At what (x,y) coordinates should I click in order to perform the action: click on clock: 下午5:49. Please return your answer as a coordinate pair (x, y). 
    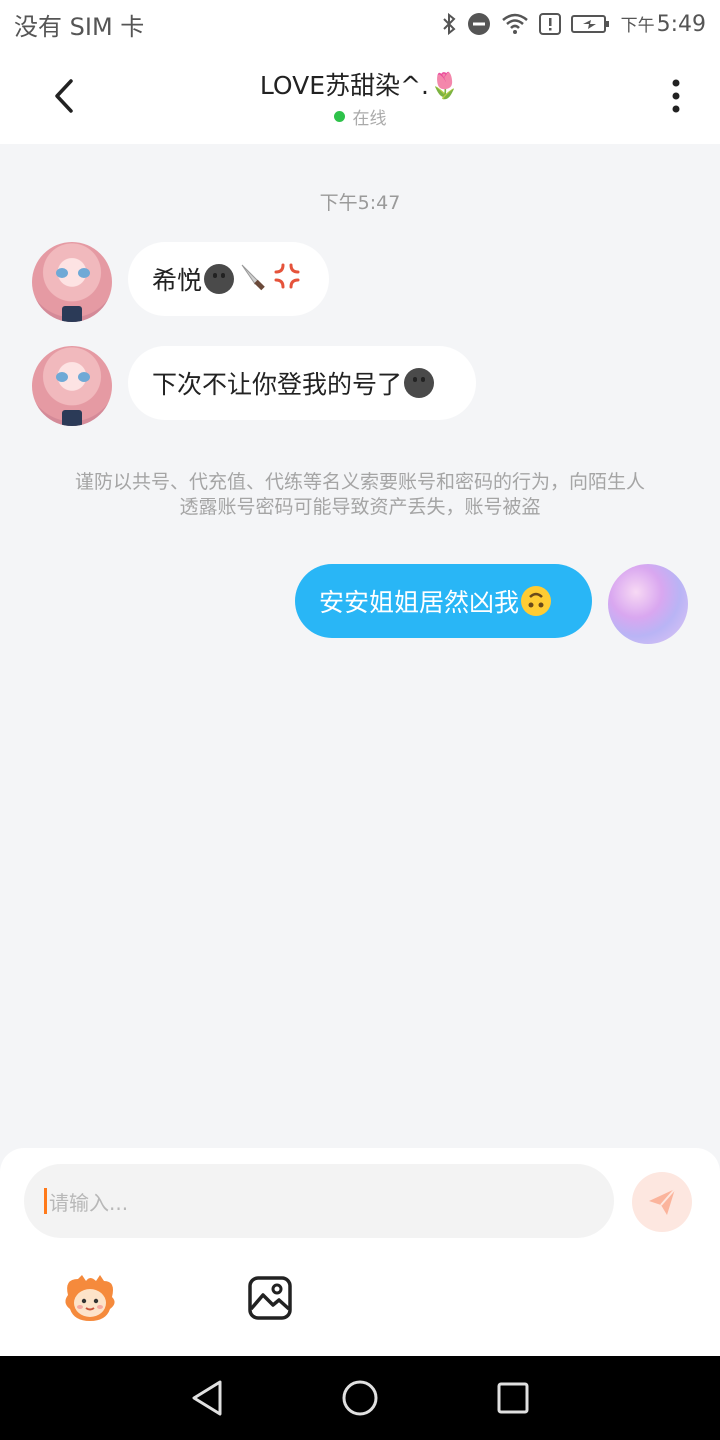
    Looking at the image, I should click on (663, 24).